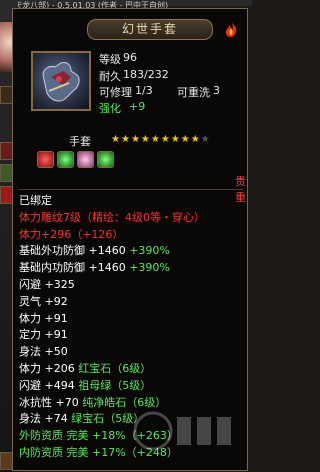 The image size is (320, 472). What do you see at coordinates (110, 76) in the screenshot?
I see `durability-label: 耐久` at bounding box center [110, 76].